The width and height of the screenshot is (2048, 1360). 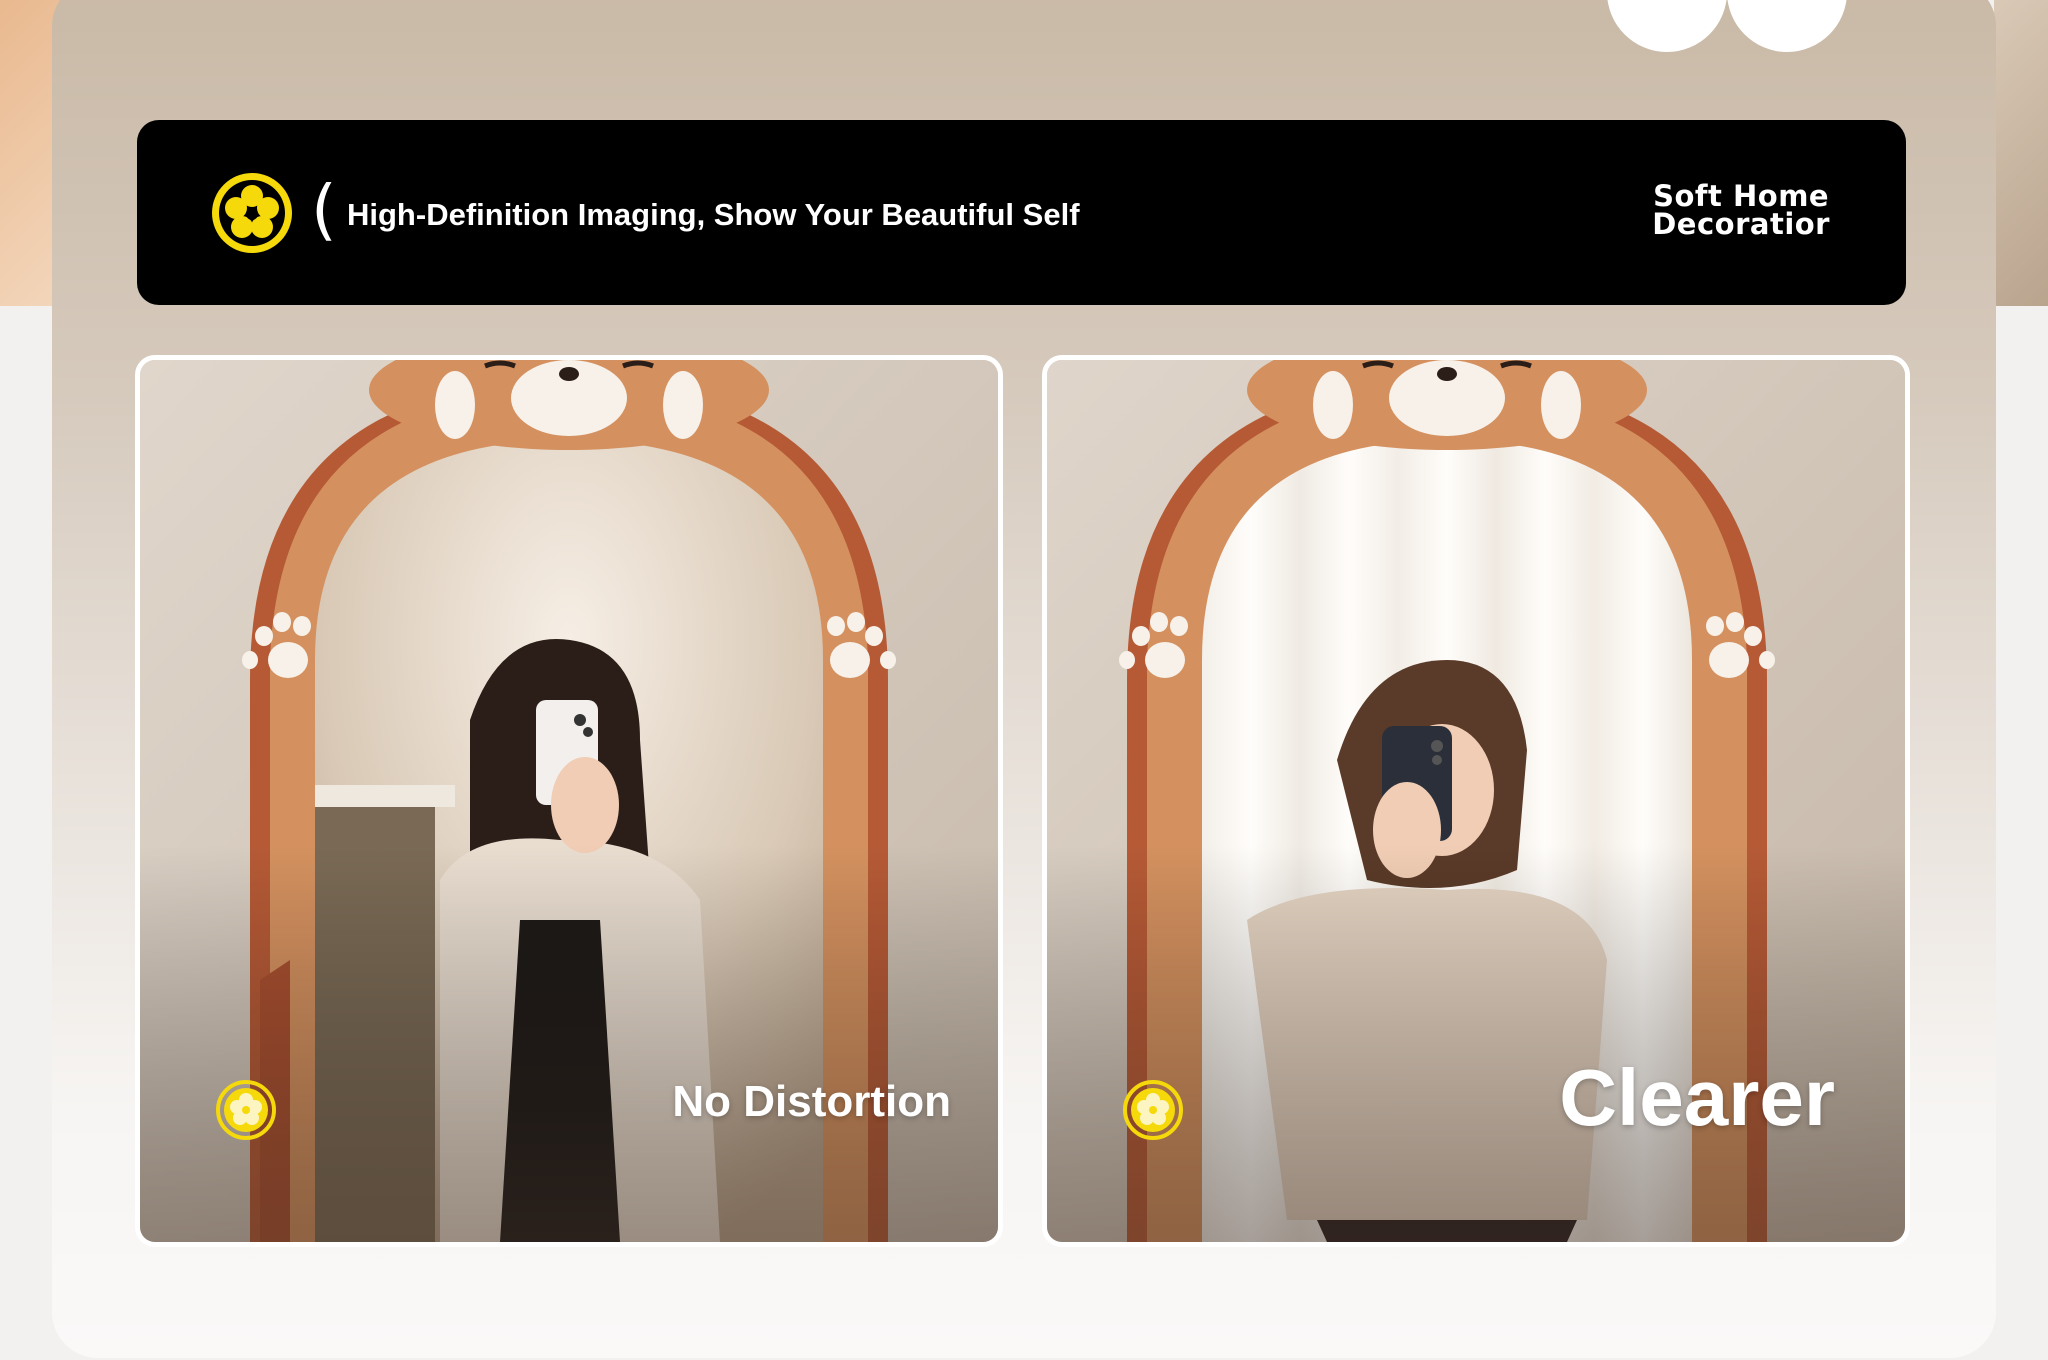 I want to click on decorative-paren: (, so click(x=324, y=209).